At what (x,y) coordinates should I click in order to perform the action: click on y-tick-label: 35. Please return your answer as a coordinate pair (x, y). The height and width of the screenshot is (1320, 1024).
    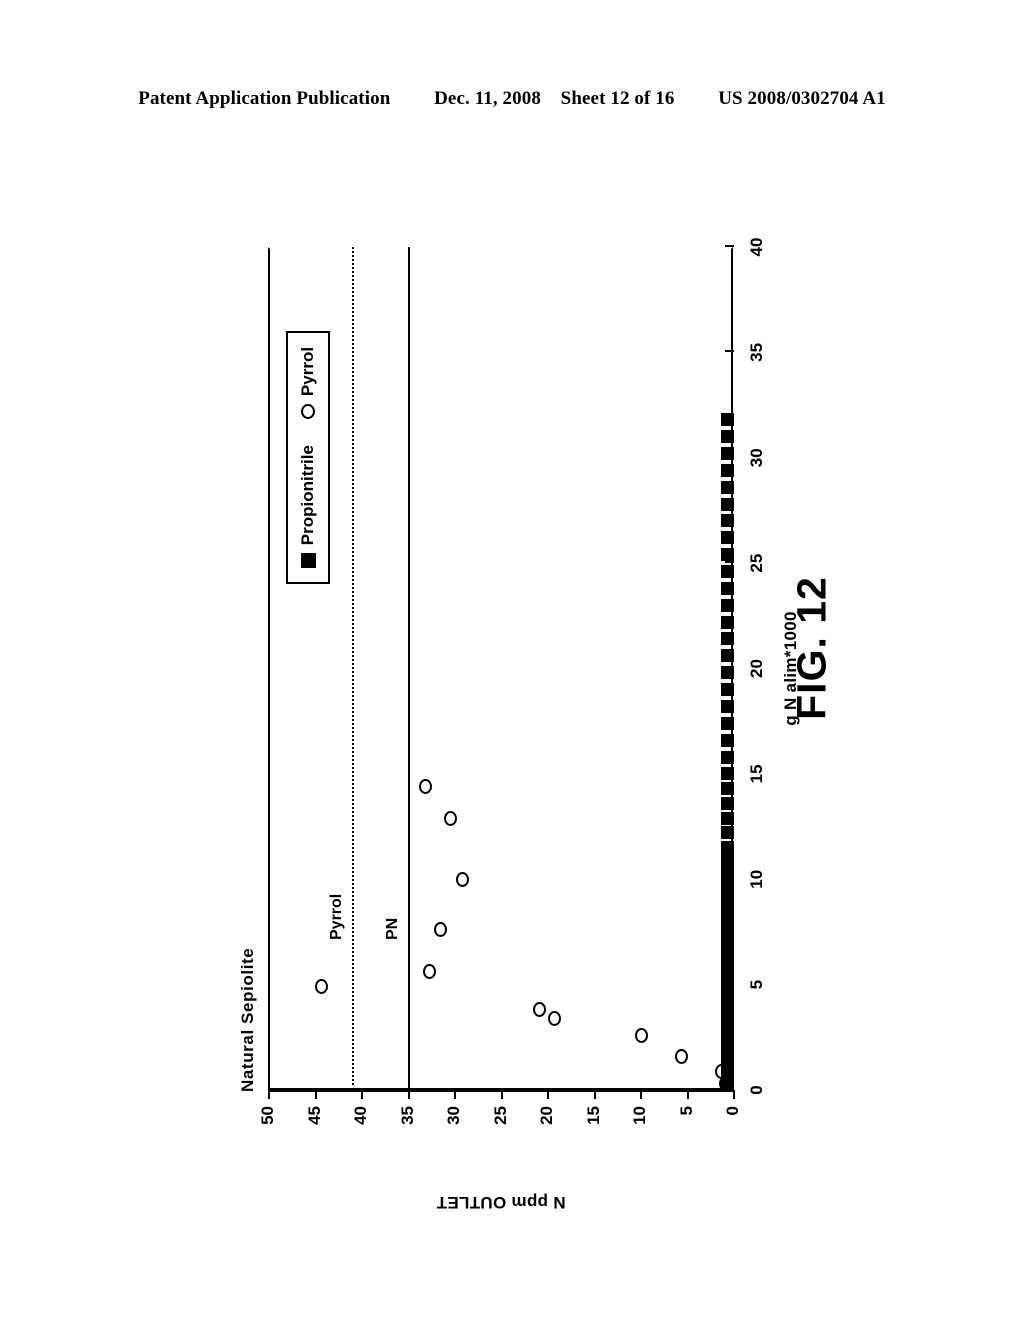
    Looking at the image, I should click on (407, 1115).